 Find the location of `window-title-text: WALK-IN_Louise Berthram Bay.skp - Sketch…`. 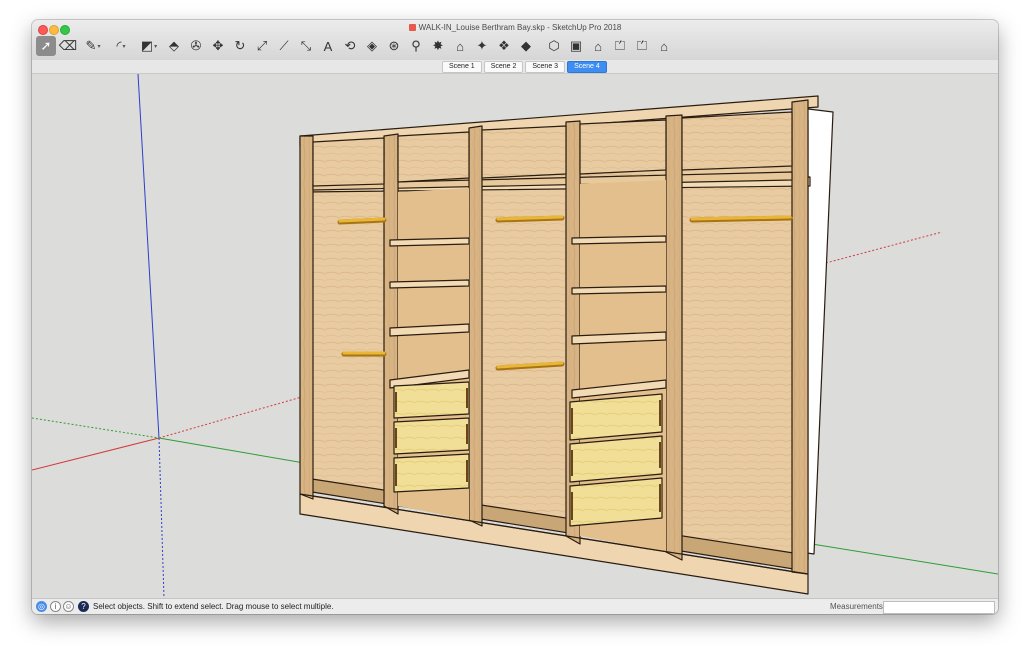

window-title-text: WALK-IN_Louise Berthram Bay.skp - Sketch… is located at coordinates (520, 27).